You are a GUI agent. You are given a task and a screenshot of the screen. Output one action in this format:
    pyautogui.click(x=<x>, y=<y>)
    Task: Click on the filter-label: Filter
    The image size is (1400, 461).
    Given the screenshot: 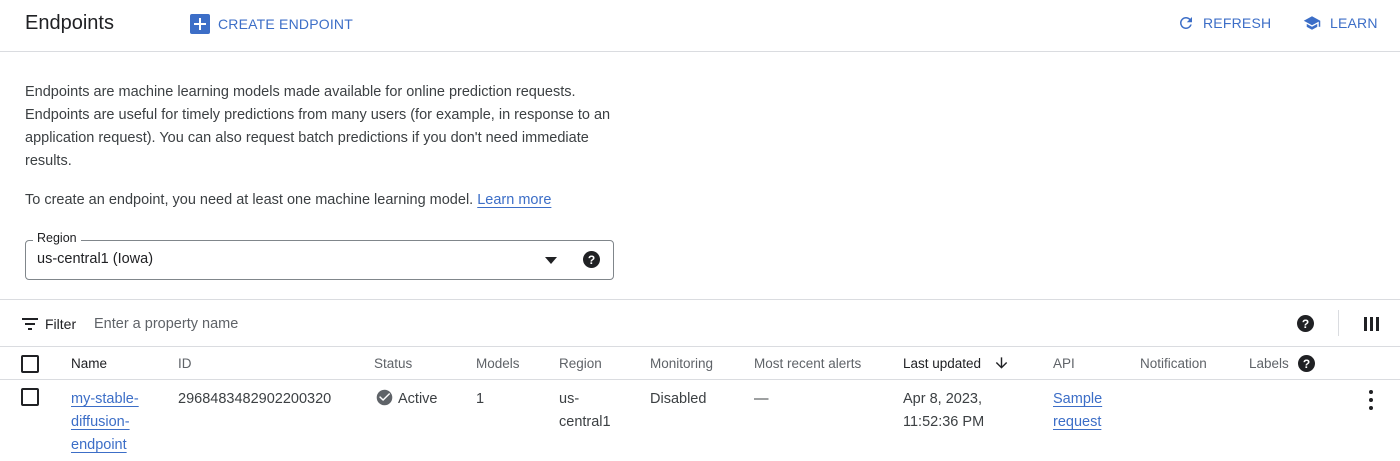 What is the action you would take?
    pyautogui.click(x=61, y=324)
    